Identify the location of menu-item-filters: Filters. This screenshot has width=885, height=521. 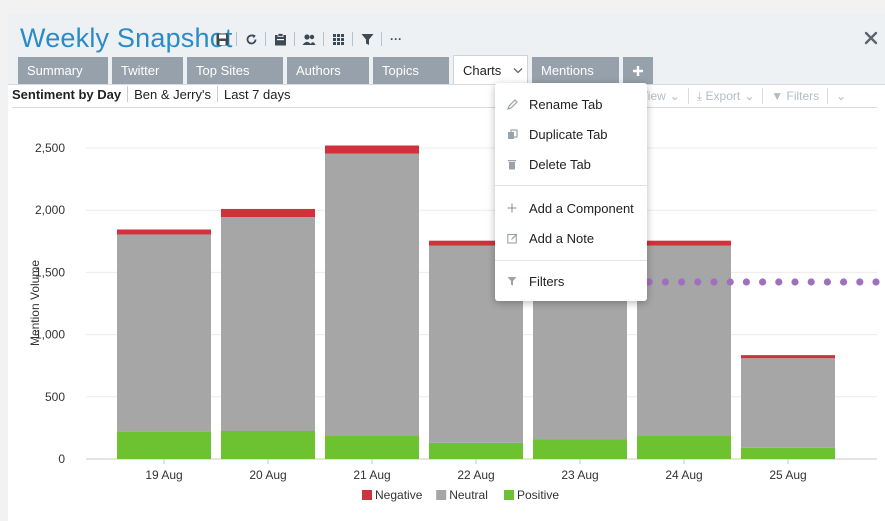
(571, 281).